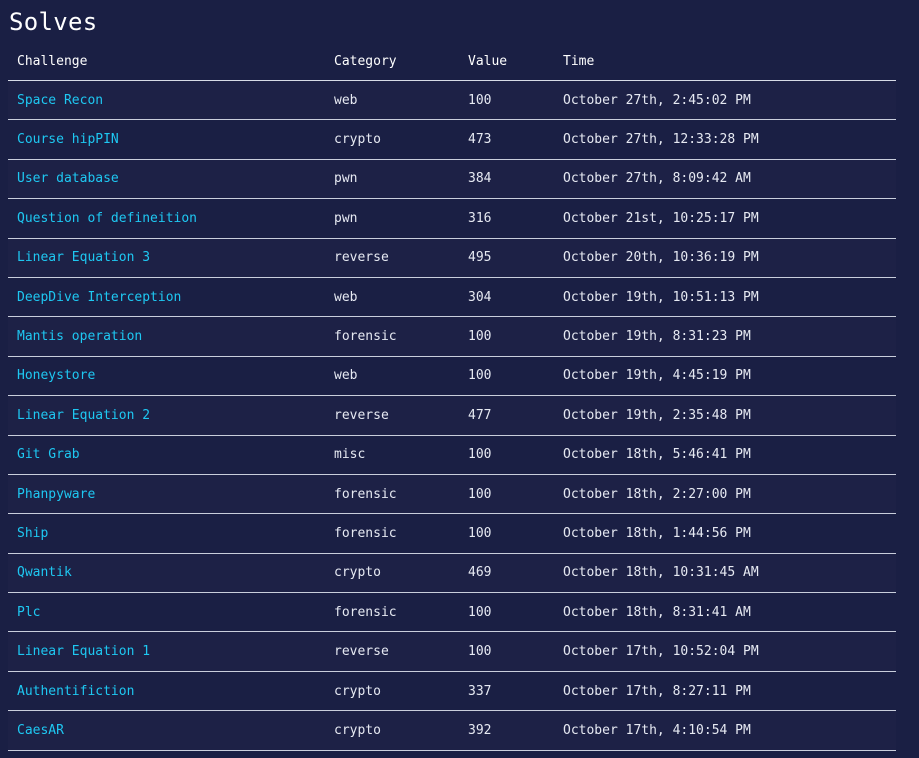 The image size is (919, 758). I want to click on challenge-link: Honeystore, so click(56, 375).